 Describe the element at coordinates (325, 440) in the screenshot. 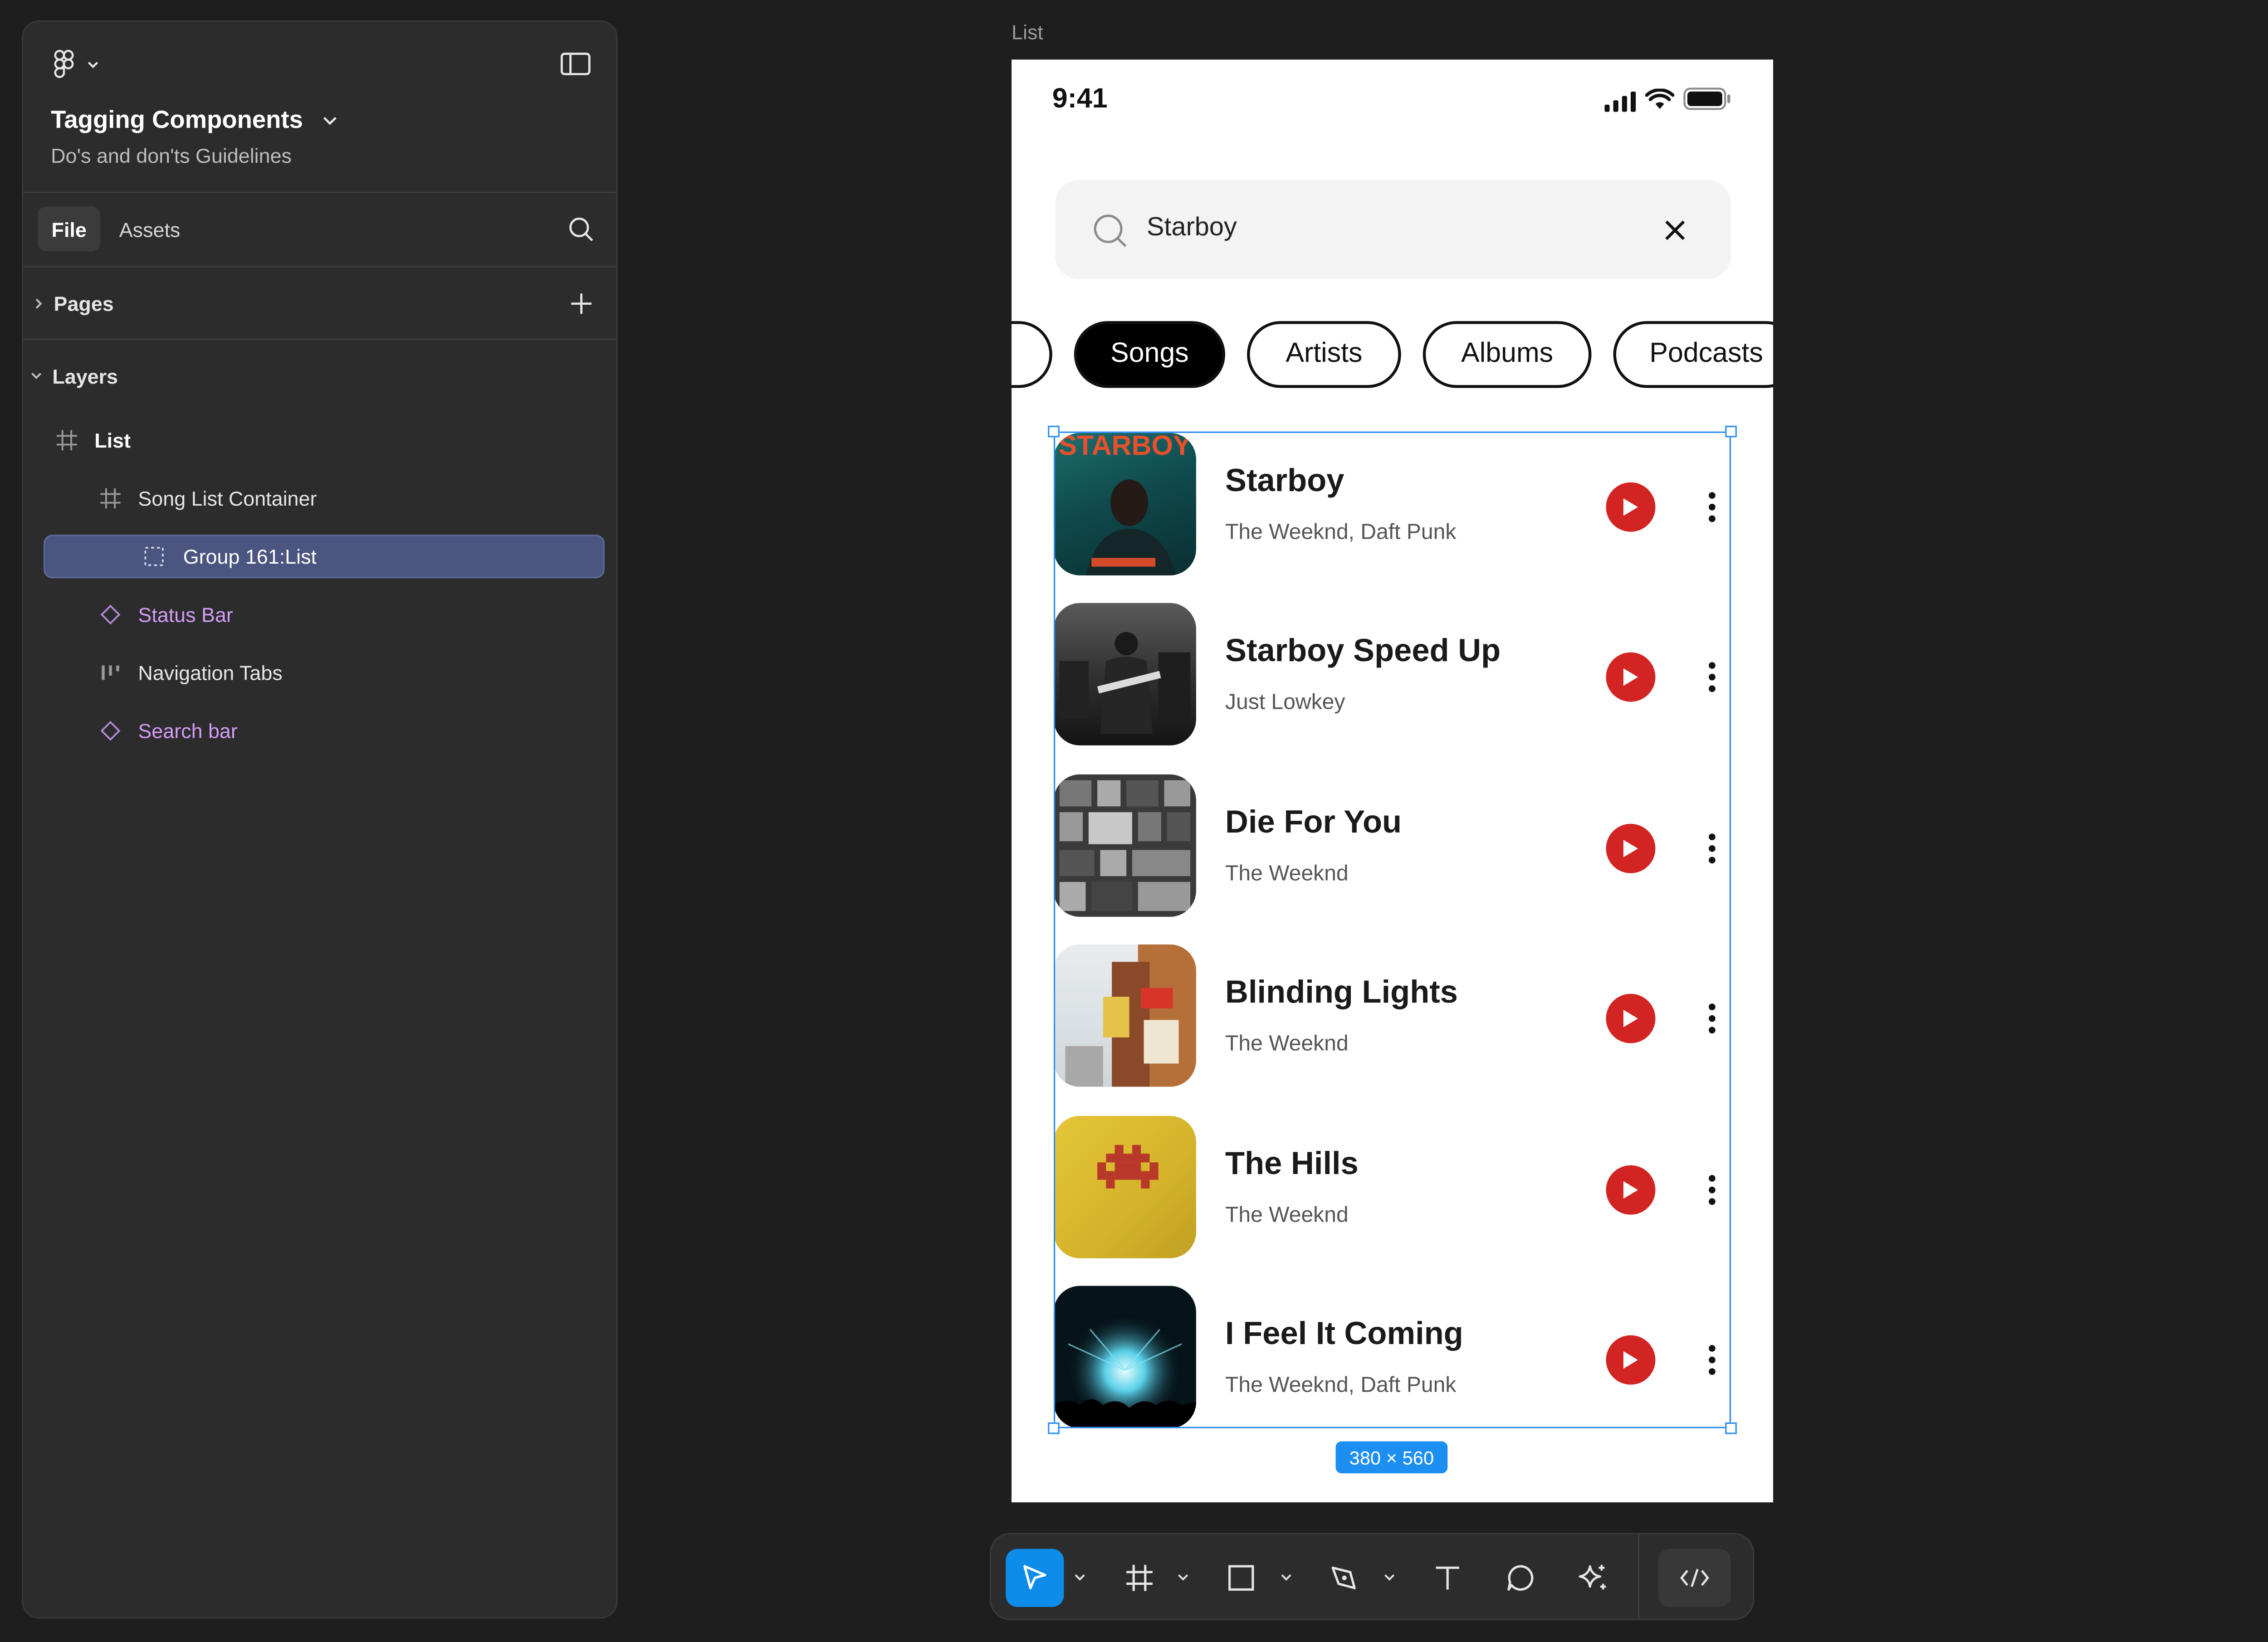

I see `layer-list: List` at that location.